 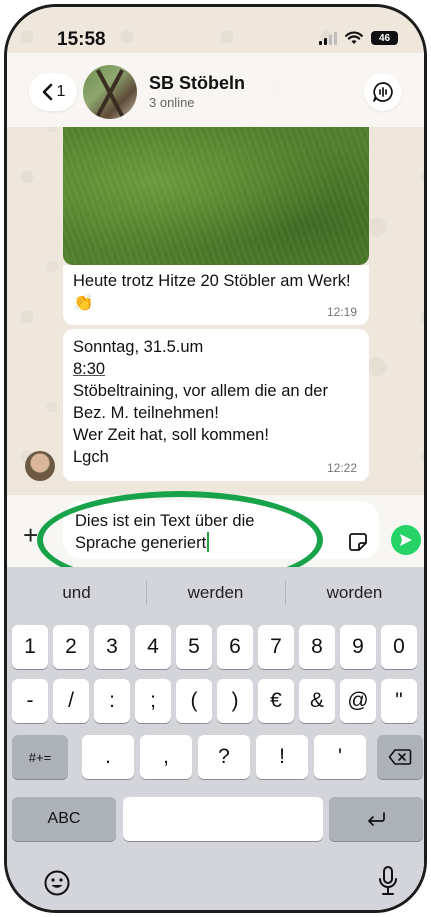 I want to click on key-close-paren: ), so click(x=235, y=701).